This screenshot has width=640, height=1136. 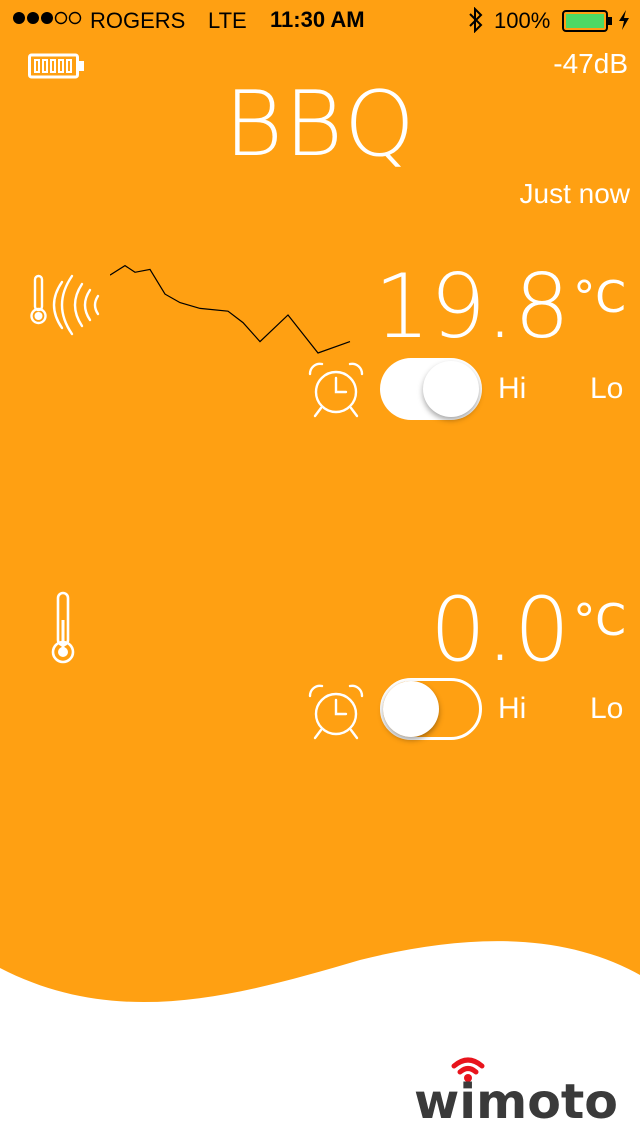 I want to click on carrier-name: ROGERS, so click(x=138, y=20).